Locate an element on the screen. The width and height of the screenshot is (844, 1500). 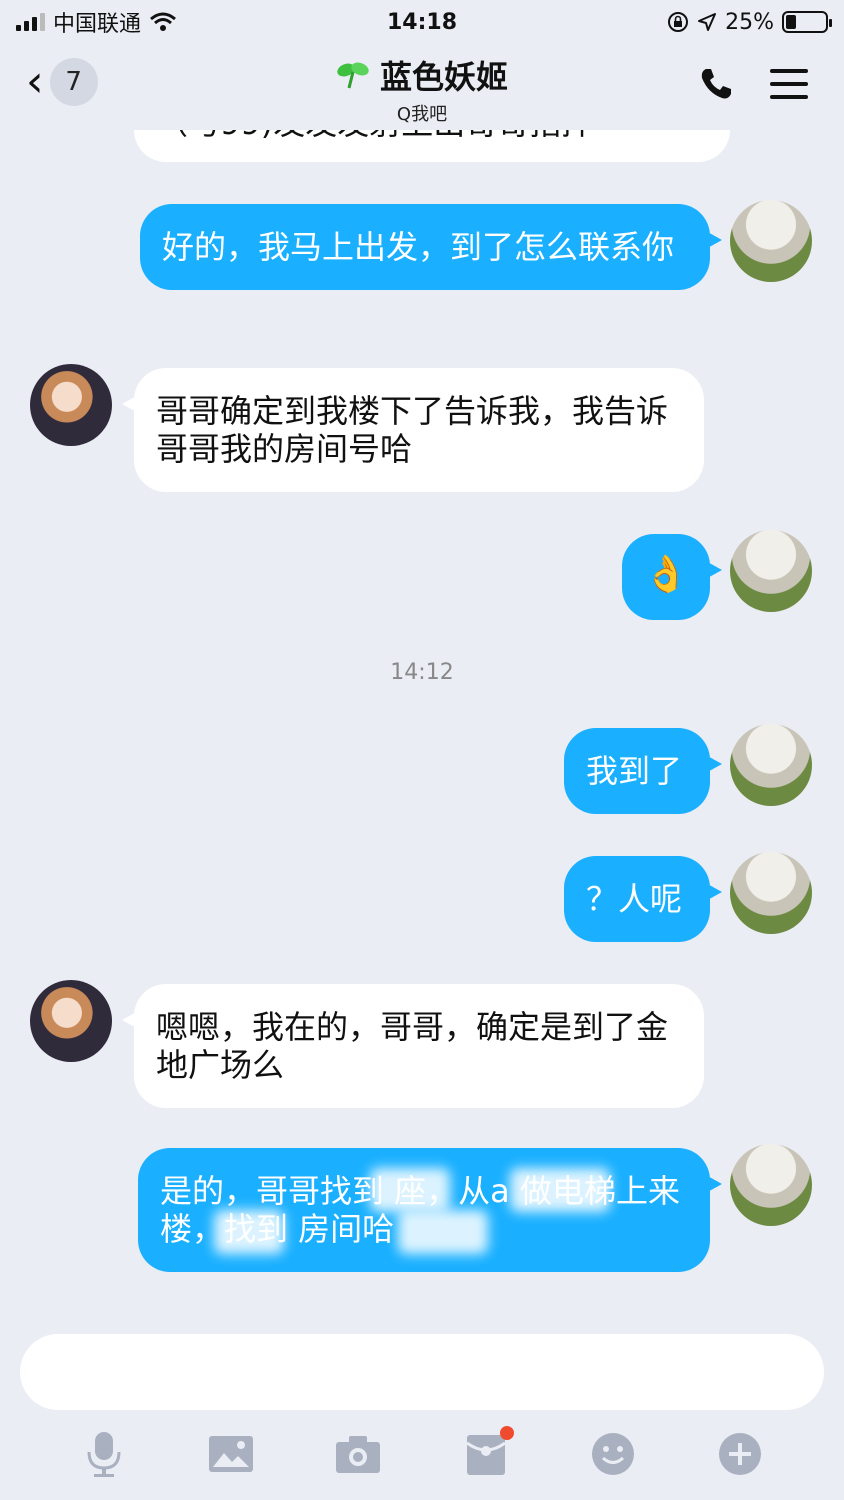
wifi-icon is located at coordinates (163, 21).